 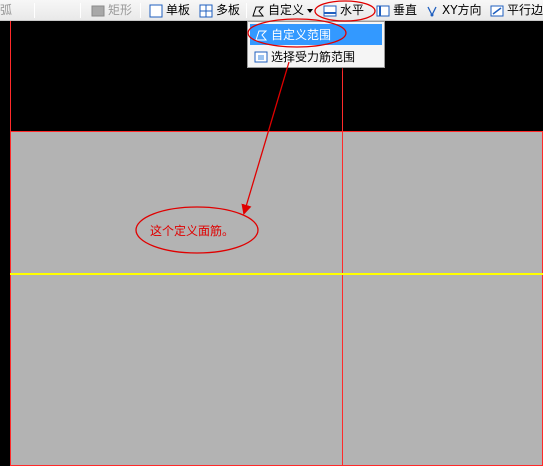 I want to click on annotation-text: 这个定义面筋。, so click(x=192, y=231).